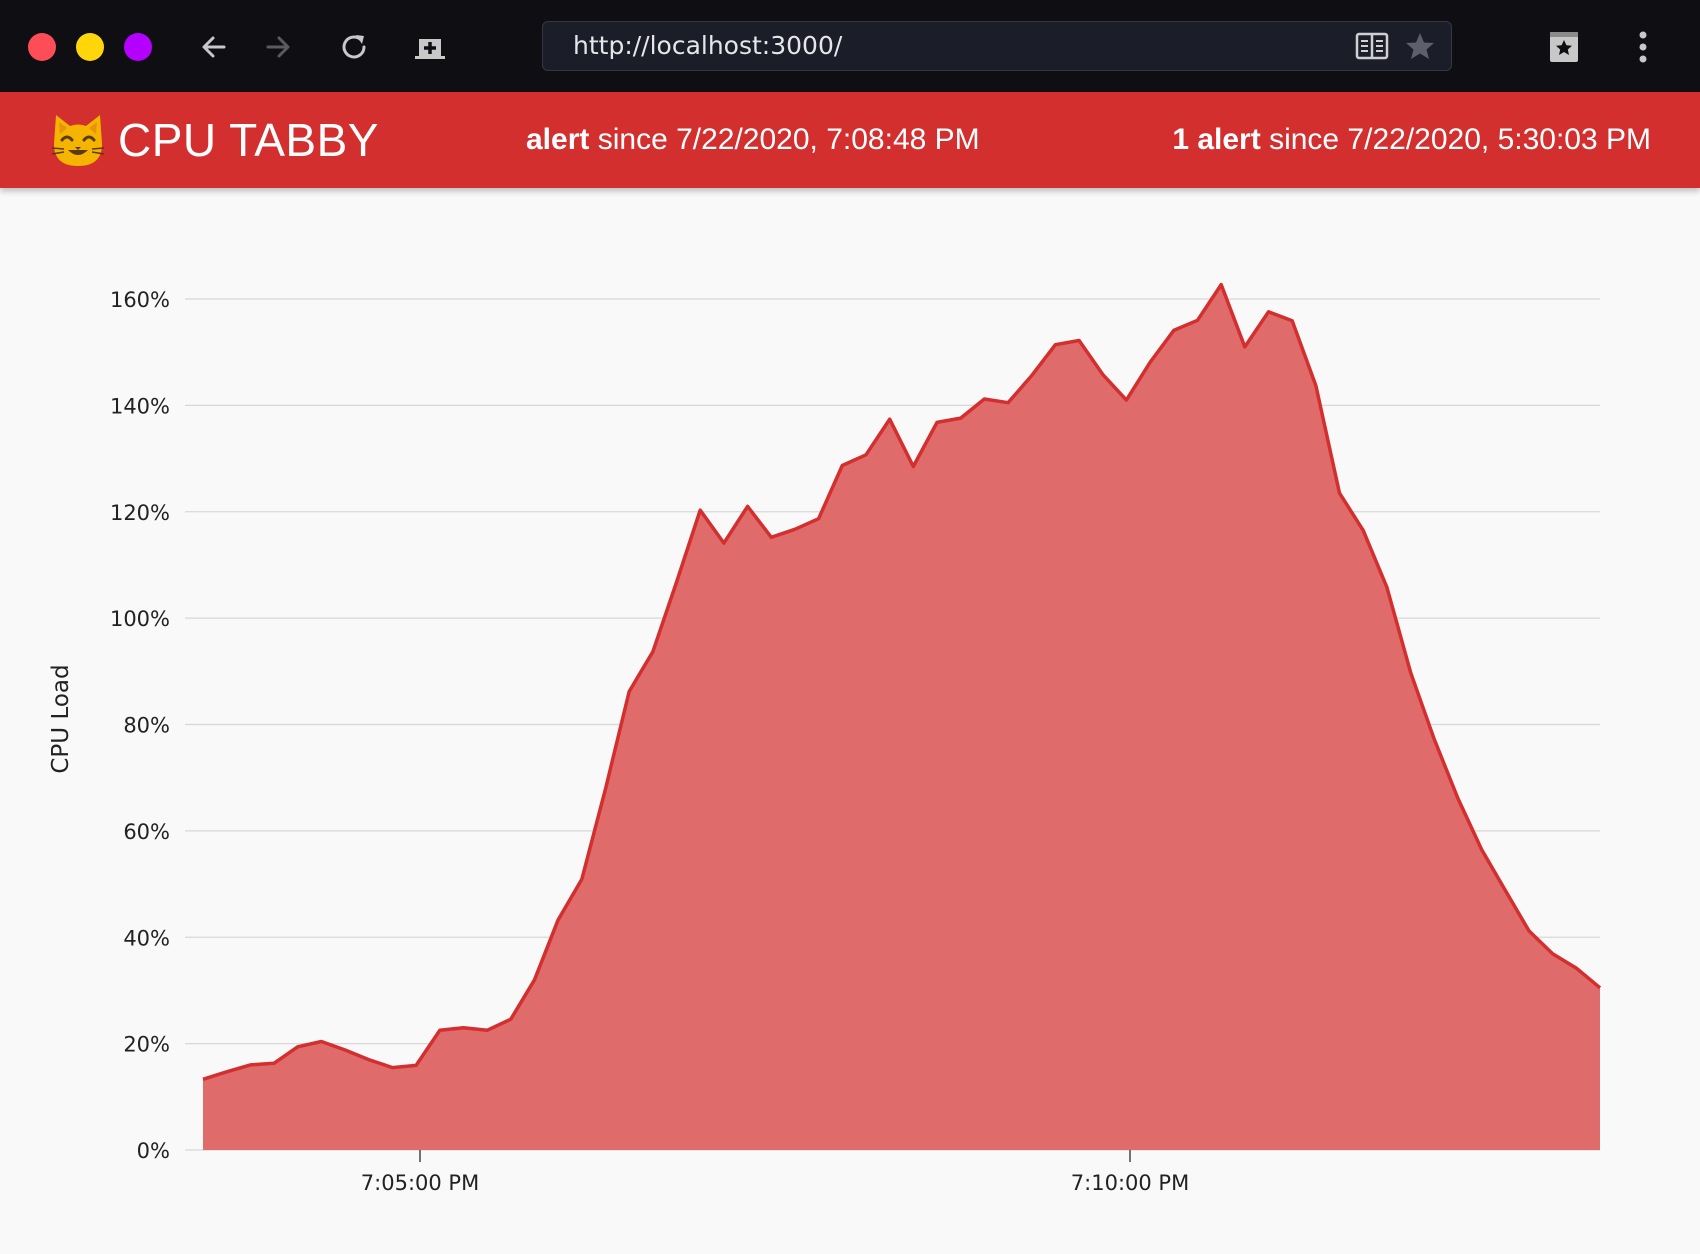 The image size is (1700, 1254). What do you see at coordinates (146, 938) in the screenshot?
I see `y-tick-label: 40%` at bounding box center [146, 938].